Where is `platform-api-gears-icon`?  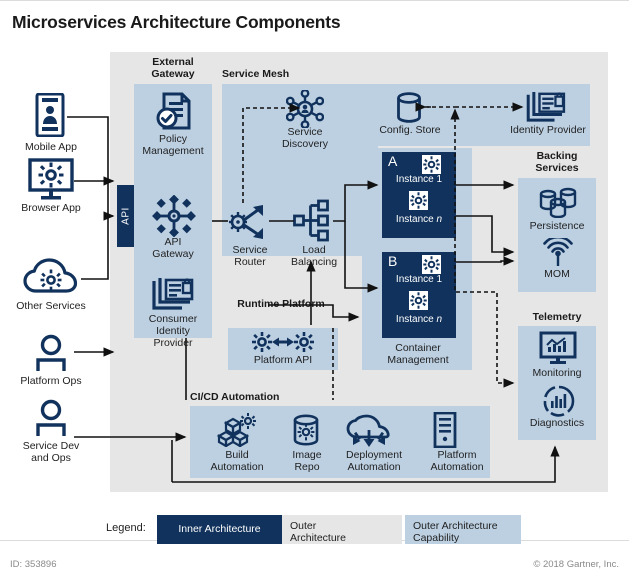 platform-api-gears-icon is located at coordinates (283, 342).